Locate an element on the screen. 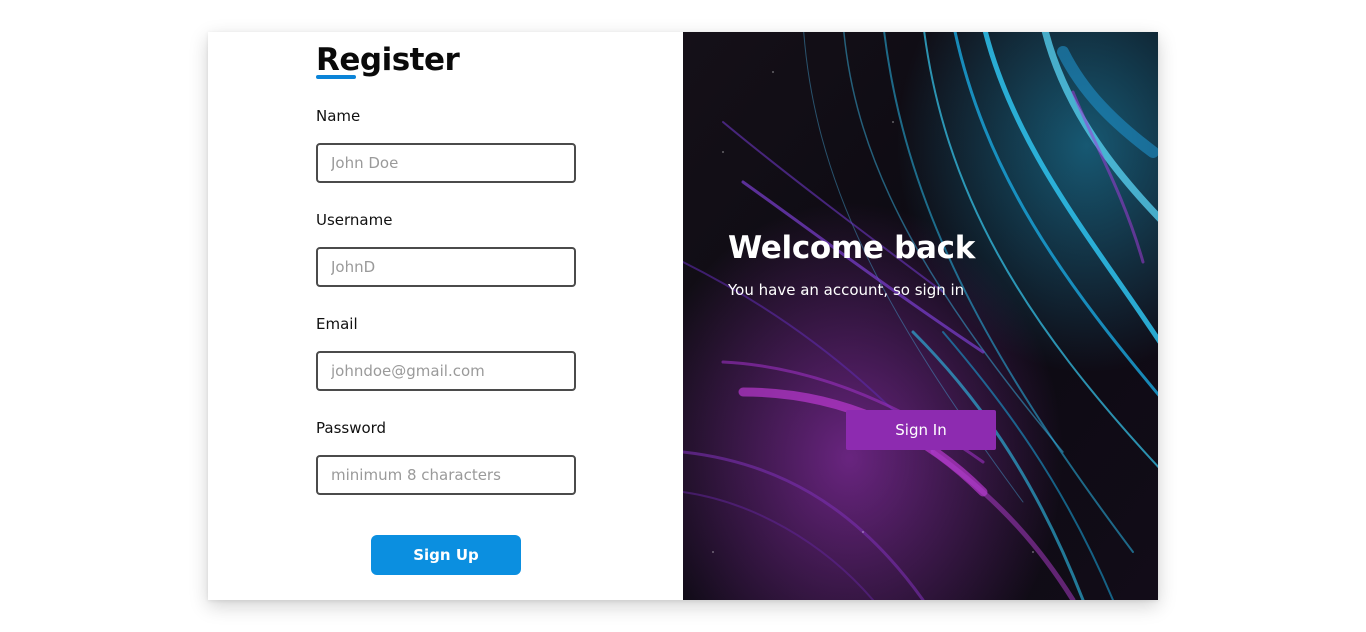  register-title: Register is located at coordinates (388, 60).